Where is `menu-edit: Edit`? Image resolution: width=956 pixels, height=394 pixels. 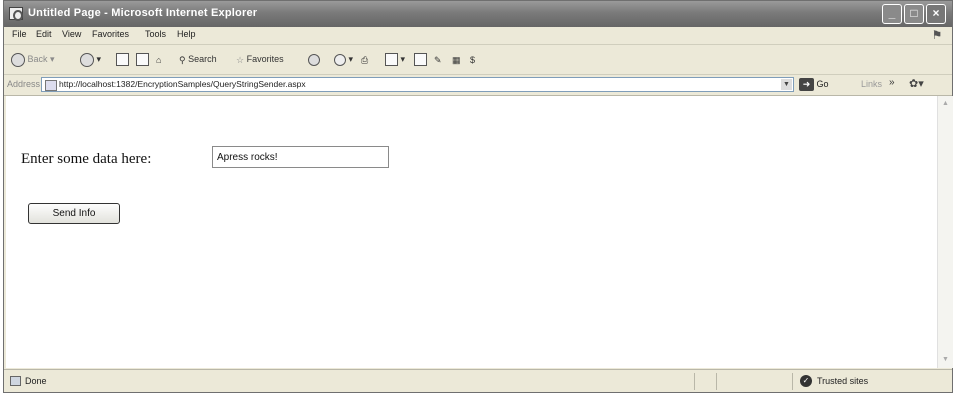 menu-edit: Edit is located at coordinates (44, 34).